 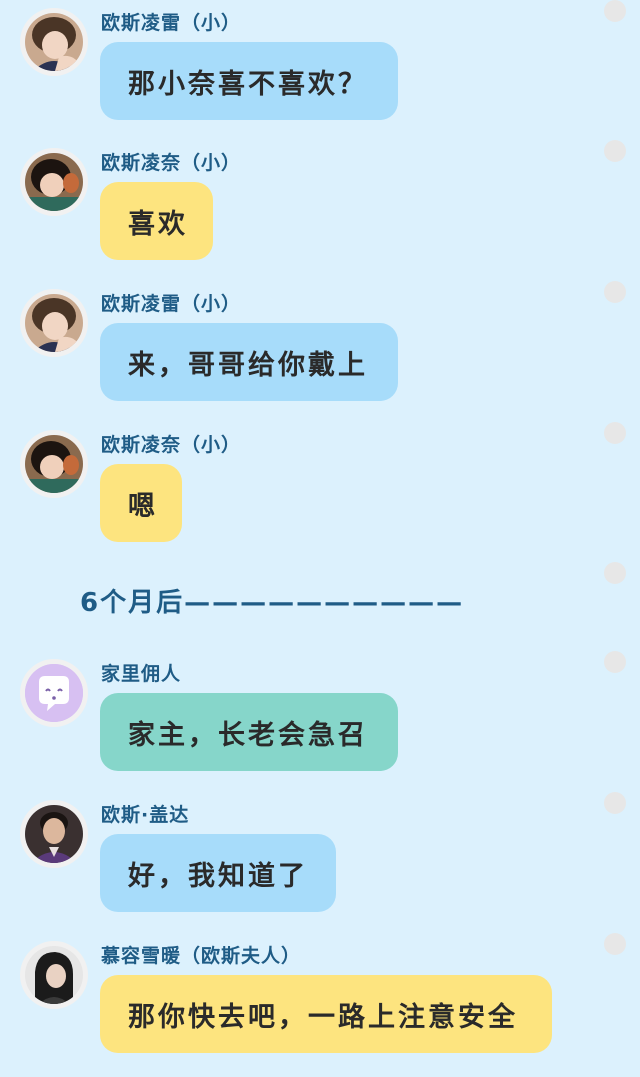 What do you see at coordinates (54, 693) in the screenshot?
I see `chat-bubble-icon` at bounding box center [54, 693].